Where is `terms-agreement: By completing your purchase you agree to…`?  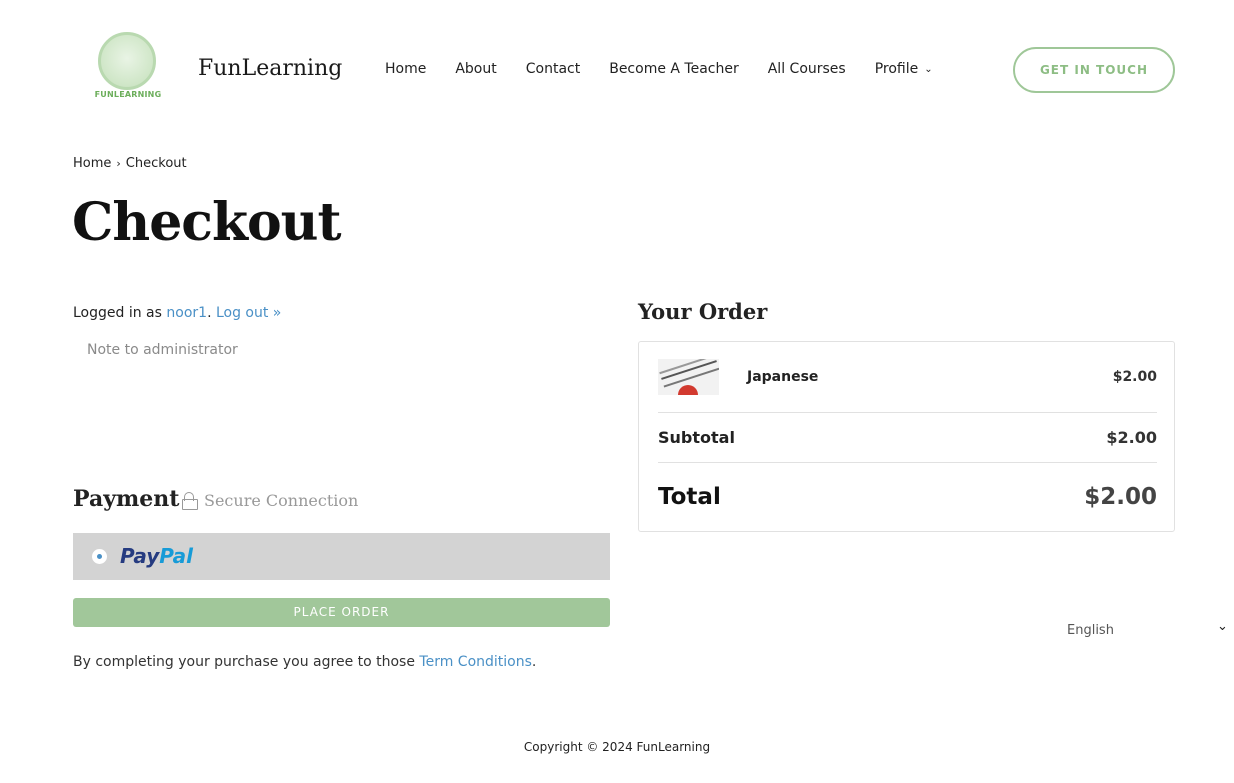
terms-agreement: By completing your purchase you agree to… is located at coordinates (304, 662).